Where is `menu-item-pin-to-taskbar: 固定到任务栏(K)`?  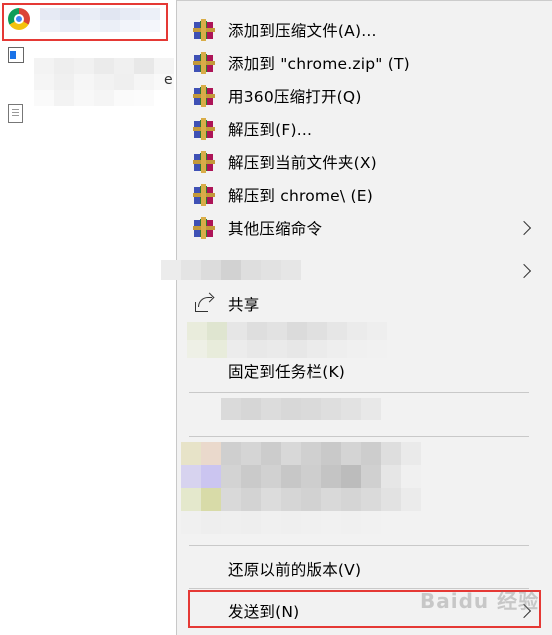 menu-item-pin-to-taskbar: 固定到任务栏(K) is located at coordinates (364, 370).